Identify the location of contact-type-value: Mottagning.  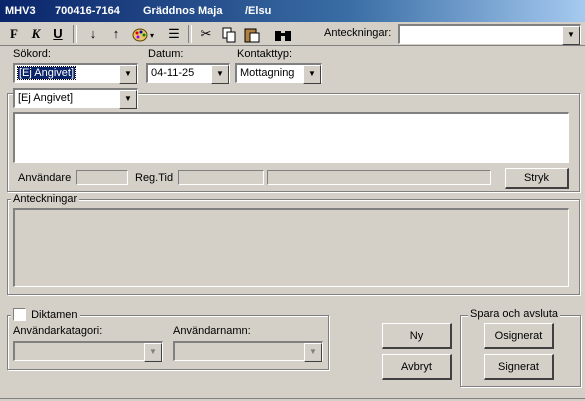
(267, 73).